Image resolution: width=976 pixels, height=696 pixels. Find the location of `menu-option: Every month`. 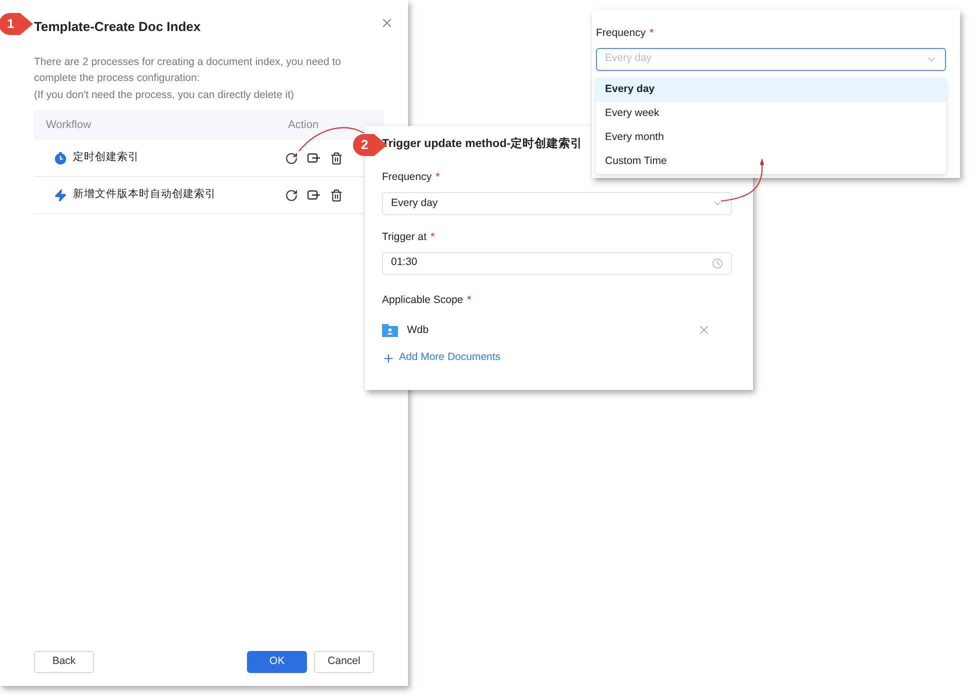

menu-option: Every month is located at coordinates (771, 138).